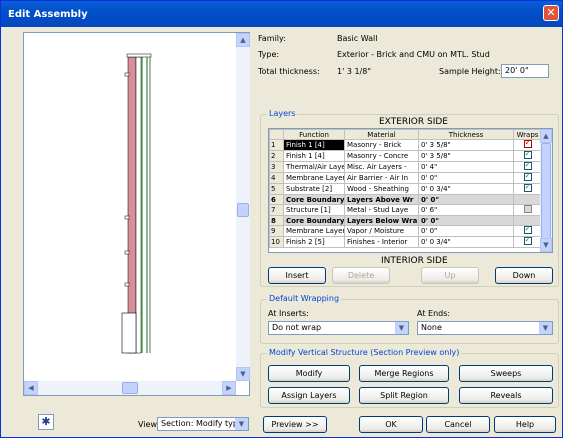  I want to click on layer-row: 1 Finish 1 [4] Masonry - Brick 0' 3 5/8", so click(405, 145).